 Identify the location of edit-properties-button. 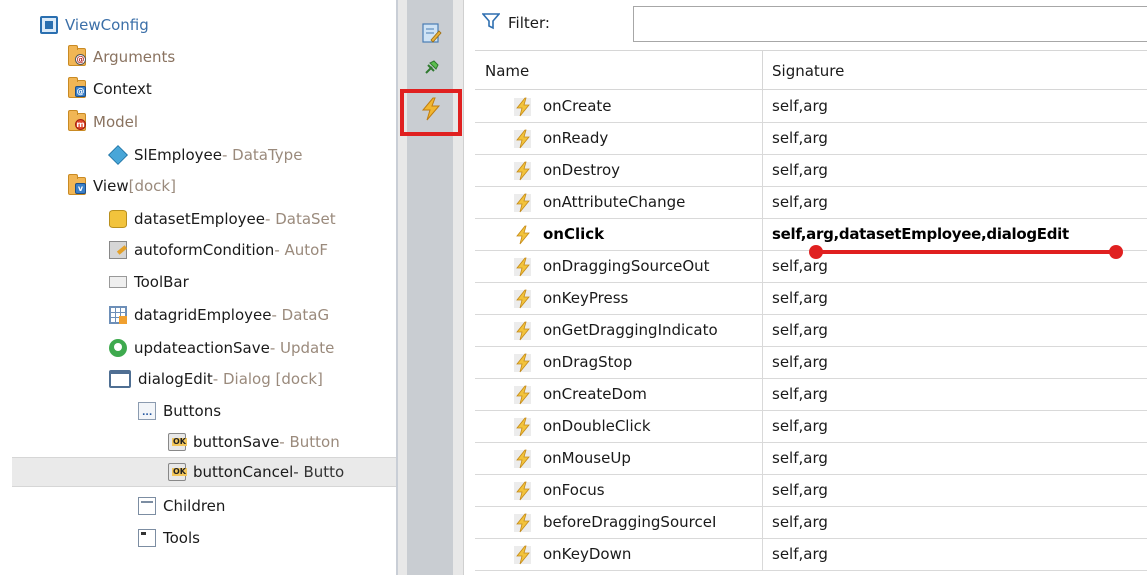
(431, 33).